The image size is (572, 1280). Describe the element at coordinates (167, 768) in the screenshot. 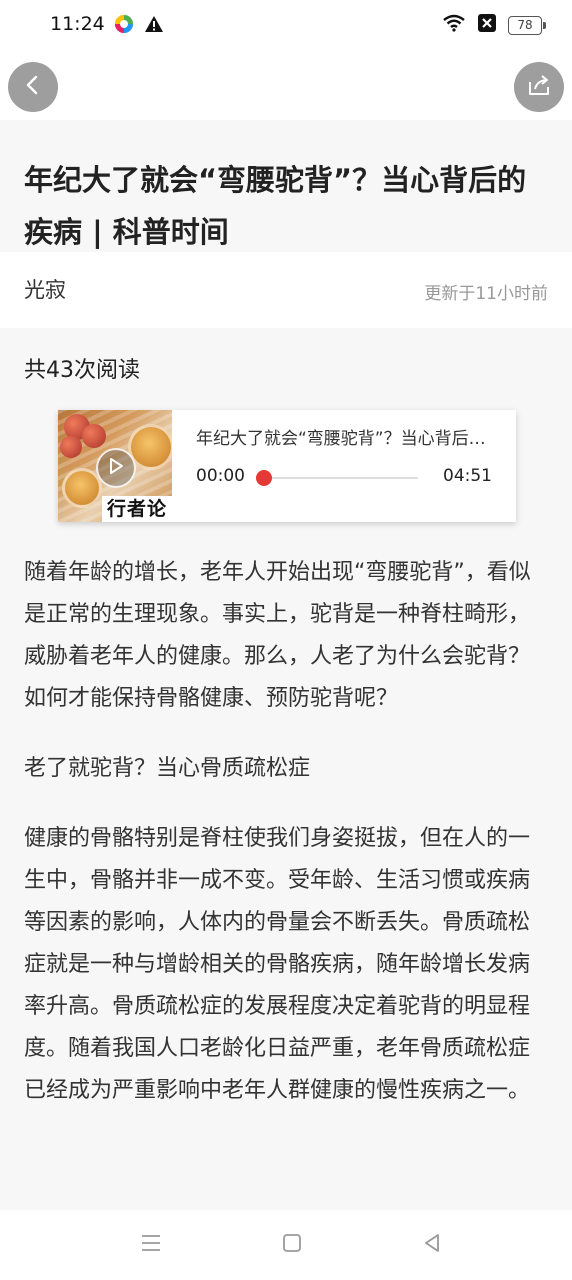

I see `section-heading: 老了就驼背？当心骨质疏松症` at that location.